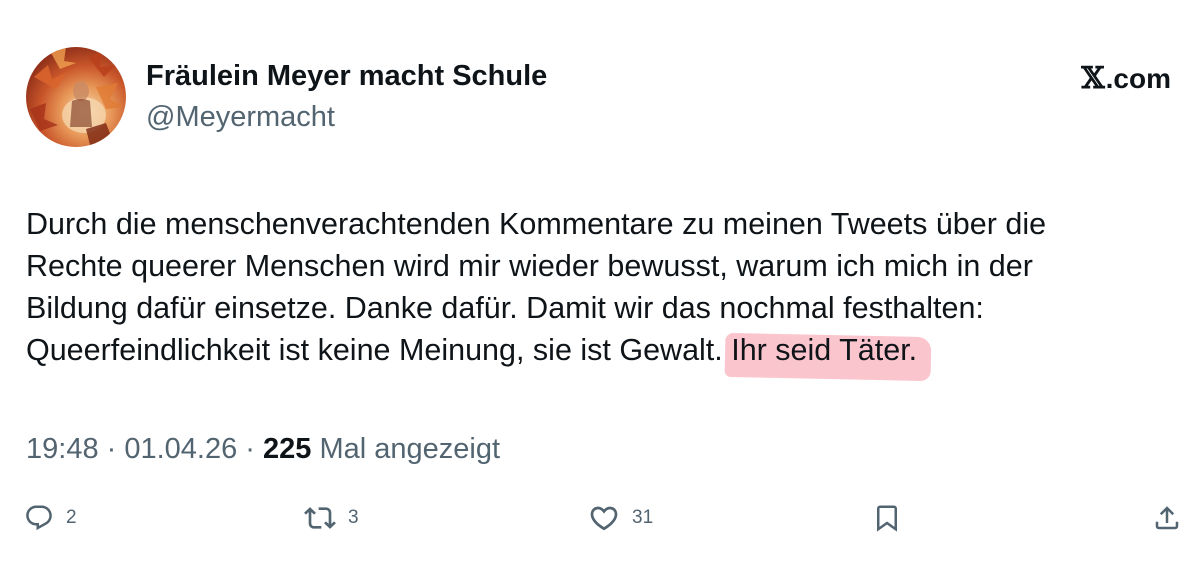 The height and width of the screenshot is (576, 1199). I want to click on tweet-meta: 19:48 · 01.04.26 · 225 Mal angezeigt, so click(263, 449).